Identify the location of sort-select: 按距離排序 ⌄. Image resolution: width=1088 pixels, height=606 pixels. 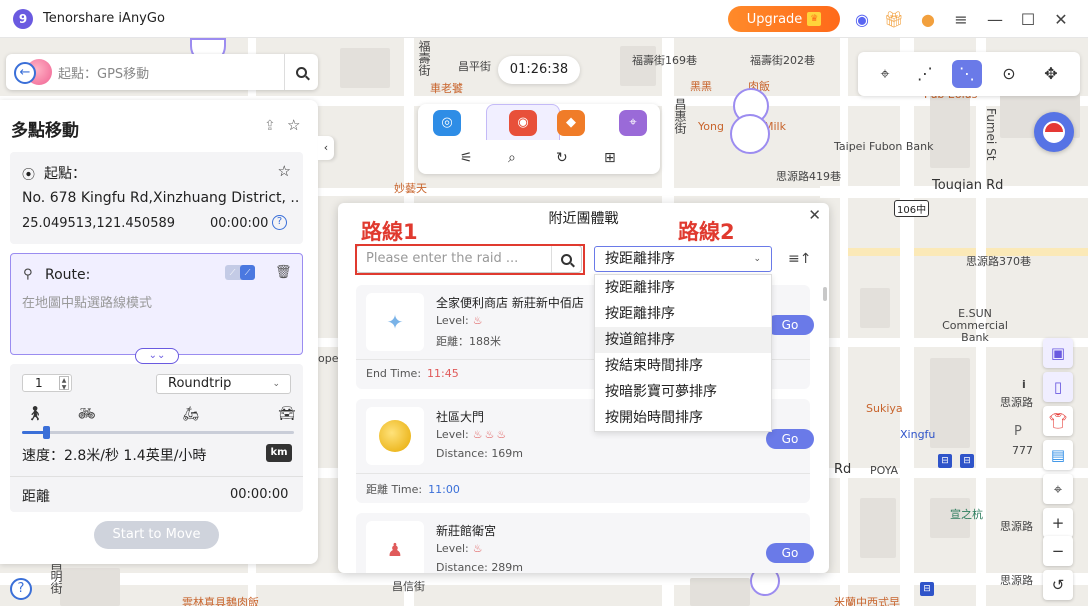
(683, 259).